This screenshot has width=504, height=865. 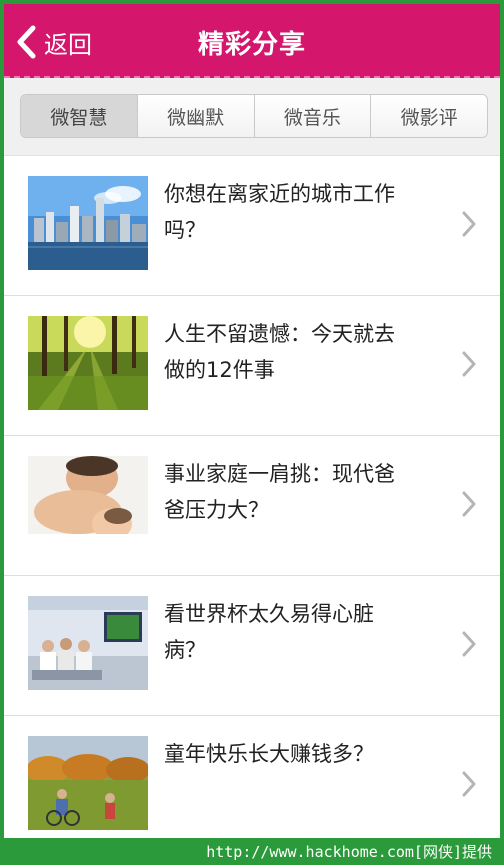 What do you see at coordinates (252, 777) in the screenshot?
I see `list-item: 童年快乐长大赚钱多？` at bounding box center [252, 777].